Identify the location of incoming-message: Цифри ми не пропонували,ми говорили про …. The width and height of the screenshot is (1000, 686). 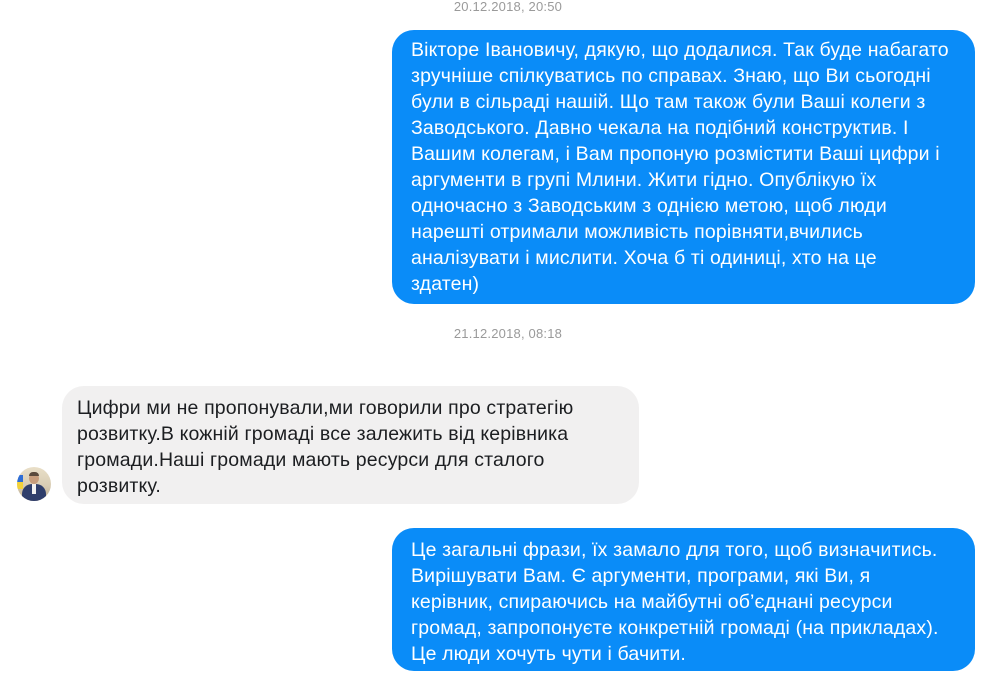
(350, 445).